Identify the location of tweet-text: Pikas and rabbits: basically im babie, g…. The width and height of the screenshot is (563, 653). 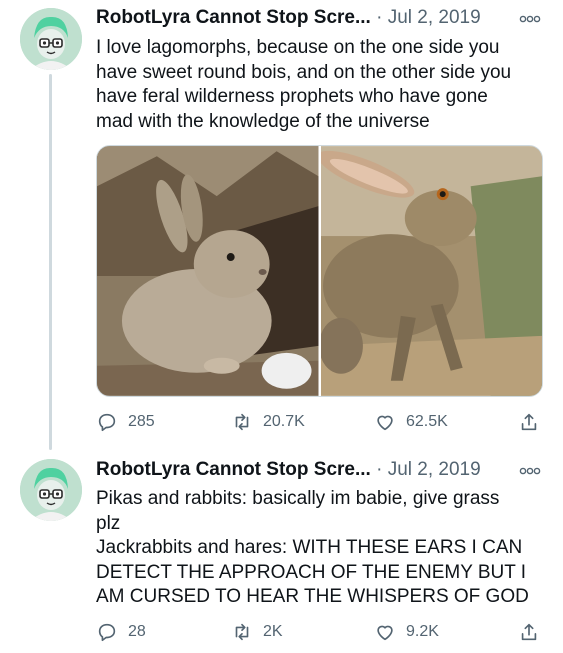
(312, 547).